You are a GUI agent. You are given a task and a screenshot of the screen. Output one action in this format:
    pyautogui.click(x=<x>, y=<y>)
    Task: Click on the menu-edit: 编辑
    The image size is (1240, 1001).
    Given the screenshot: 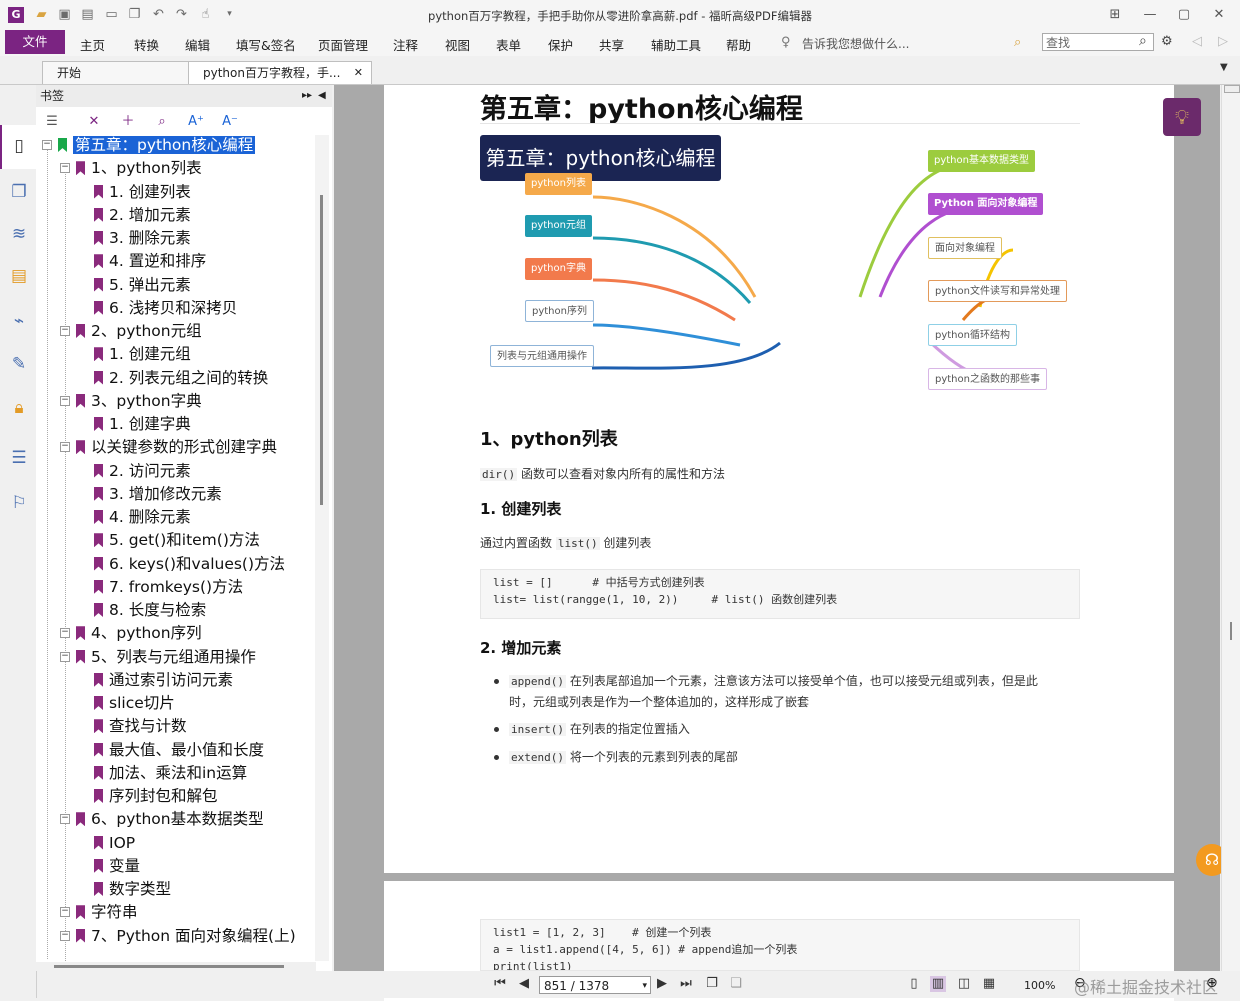 What is the action you would take?
    pyautogui.click(x=197, y=44)
    